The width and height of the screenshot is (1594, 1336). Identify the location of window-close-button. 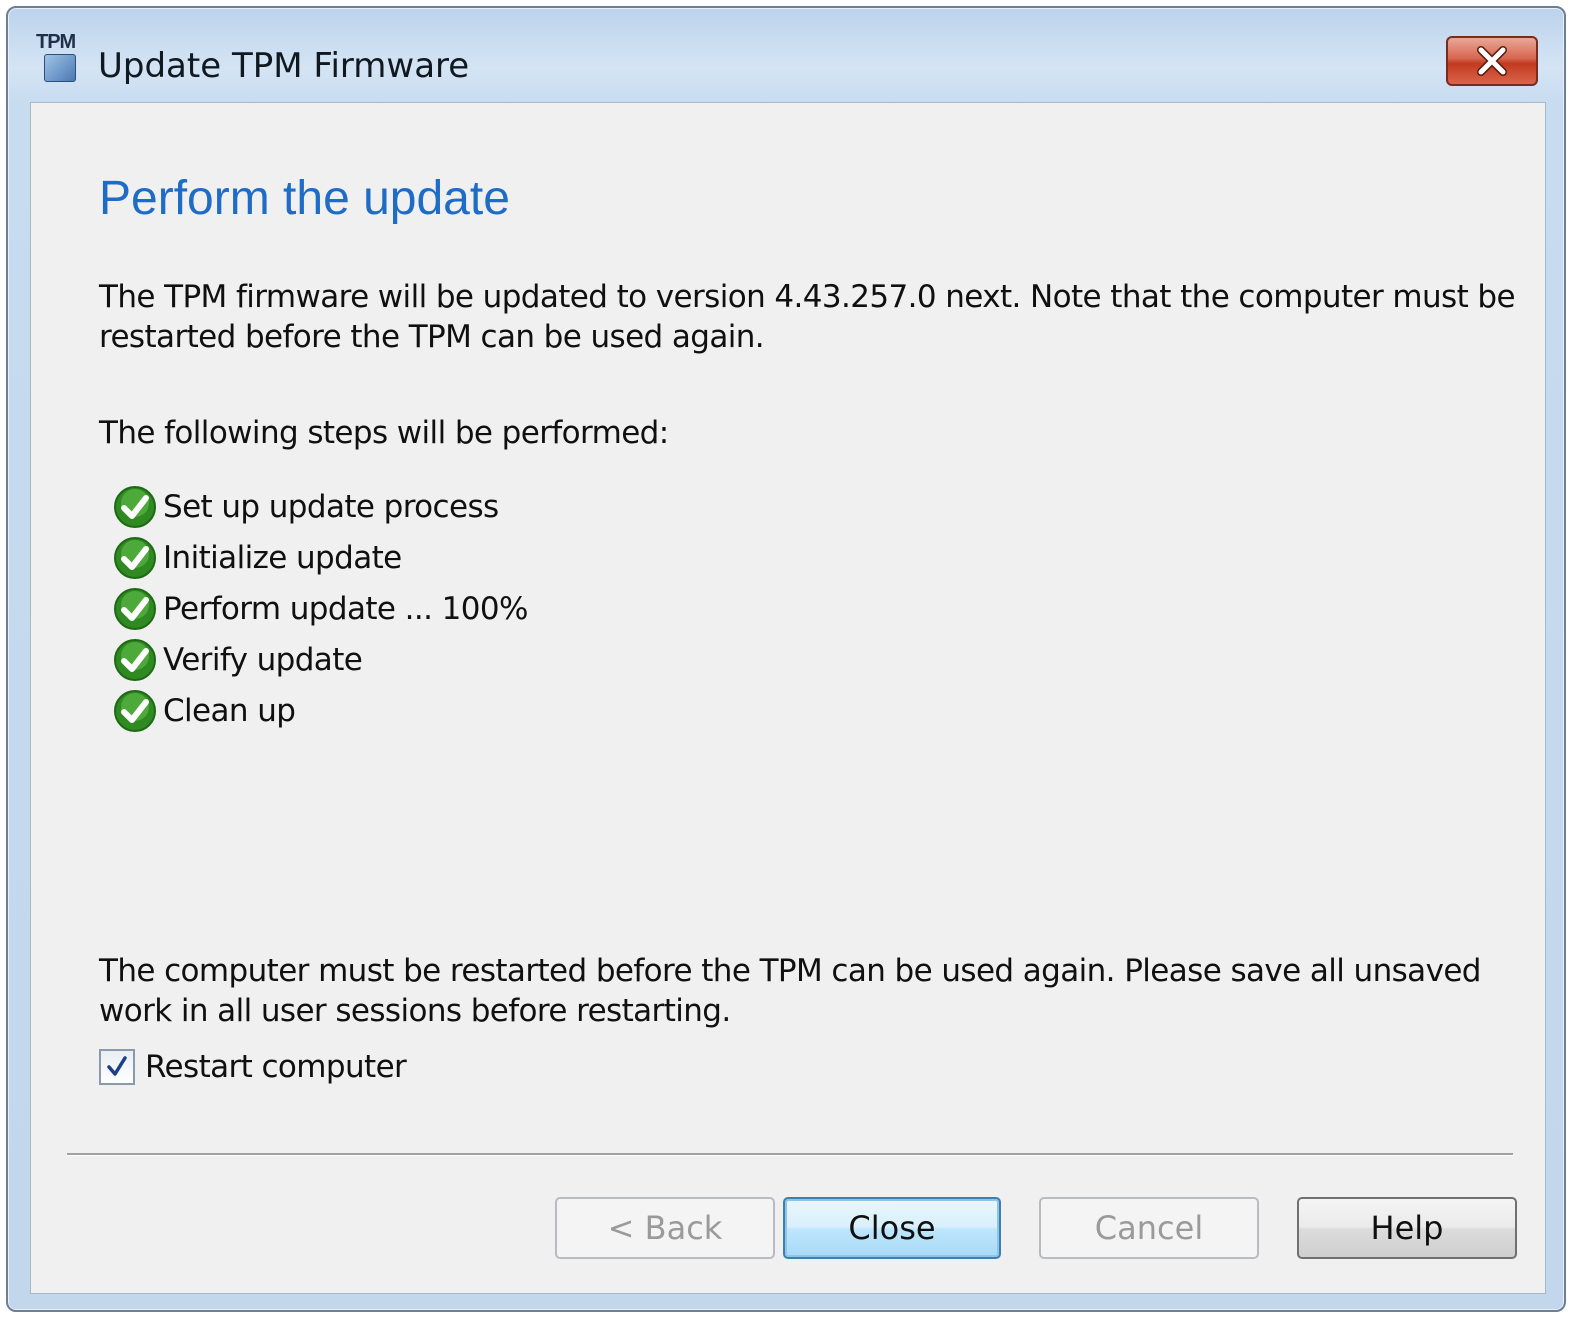
(1492, 61).